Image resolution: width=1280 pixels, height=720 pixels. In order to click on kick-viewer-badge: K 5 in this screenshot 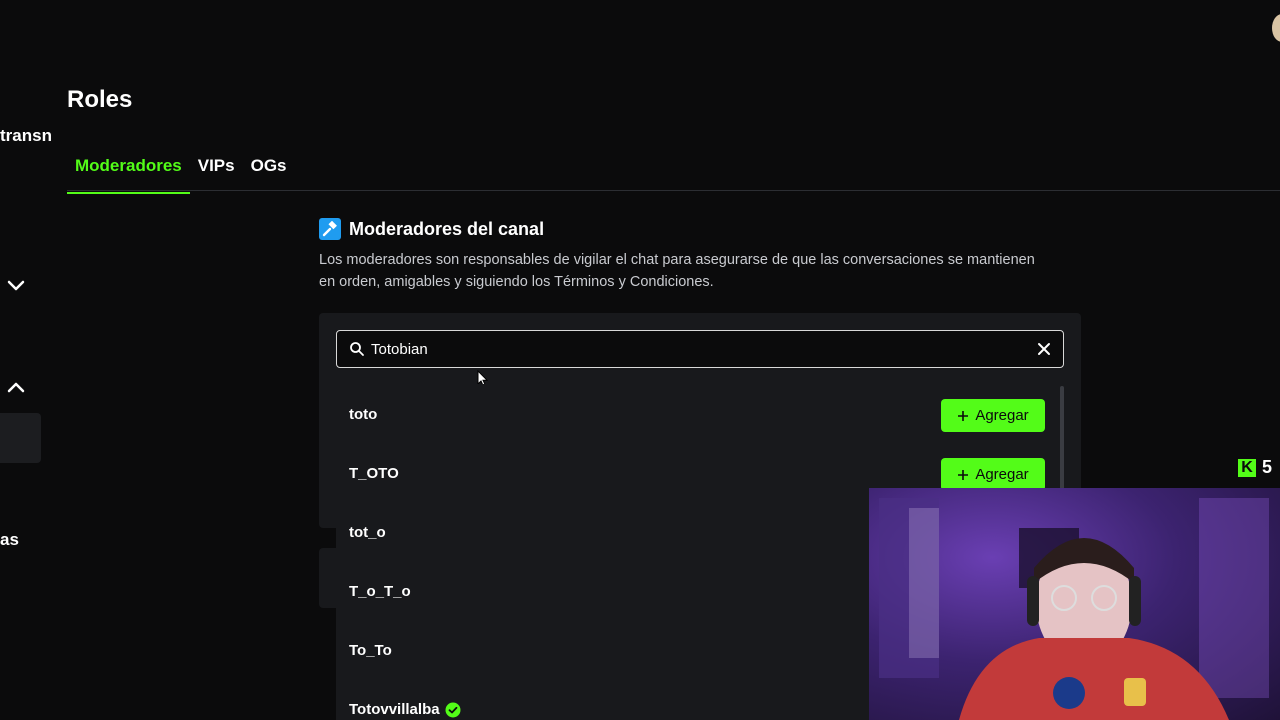, I will do `click(1255, 467)`.